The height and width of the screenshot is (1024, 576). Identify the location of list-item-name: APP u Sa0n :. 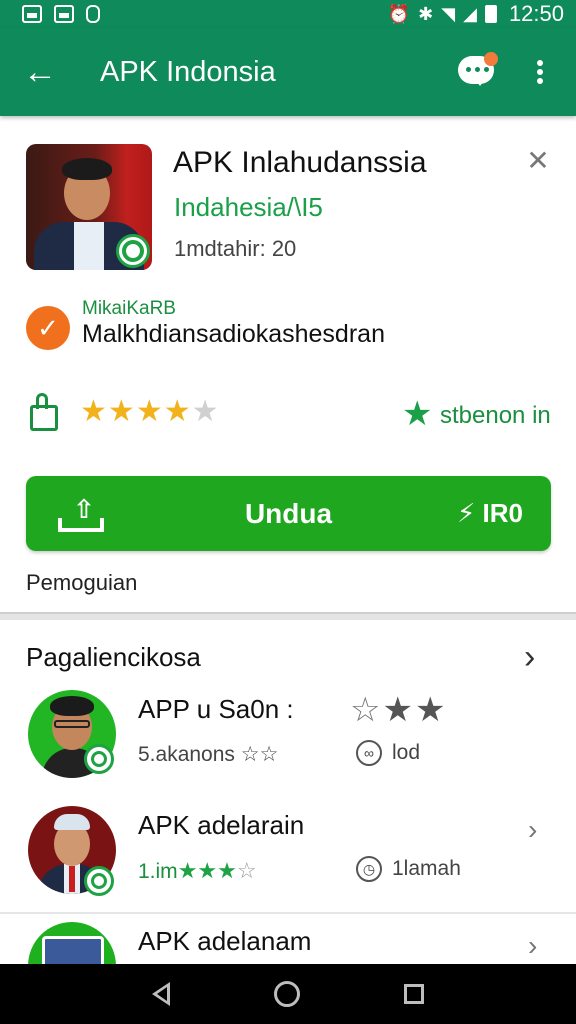
(216, 709).